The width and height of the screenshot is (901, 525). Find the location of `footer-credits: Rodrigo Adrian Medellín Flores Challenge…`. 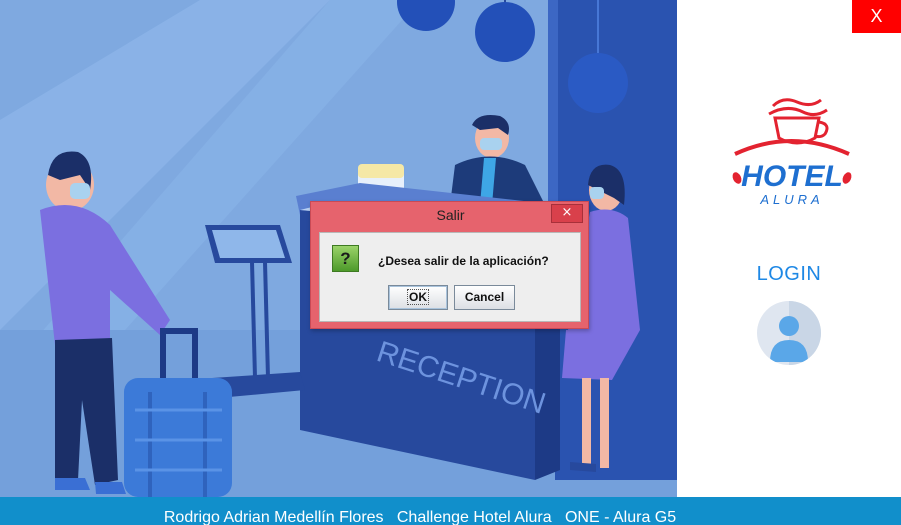

footer-credits: Rodrigo Adrian Medellín Flores Challenge… is located at coordinates (420, 517).